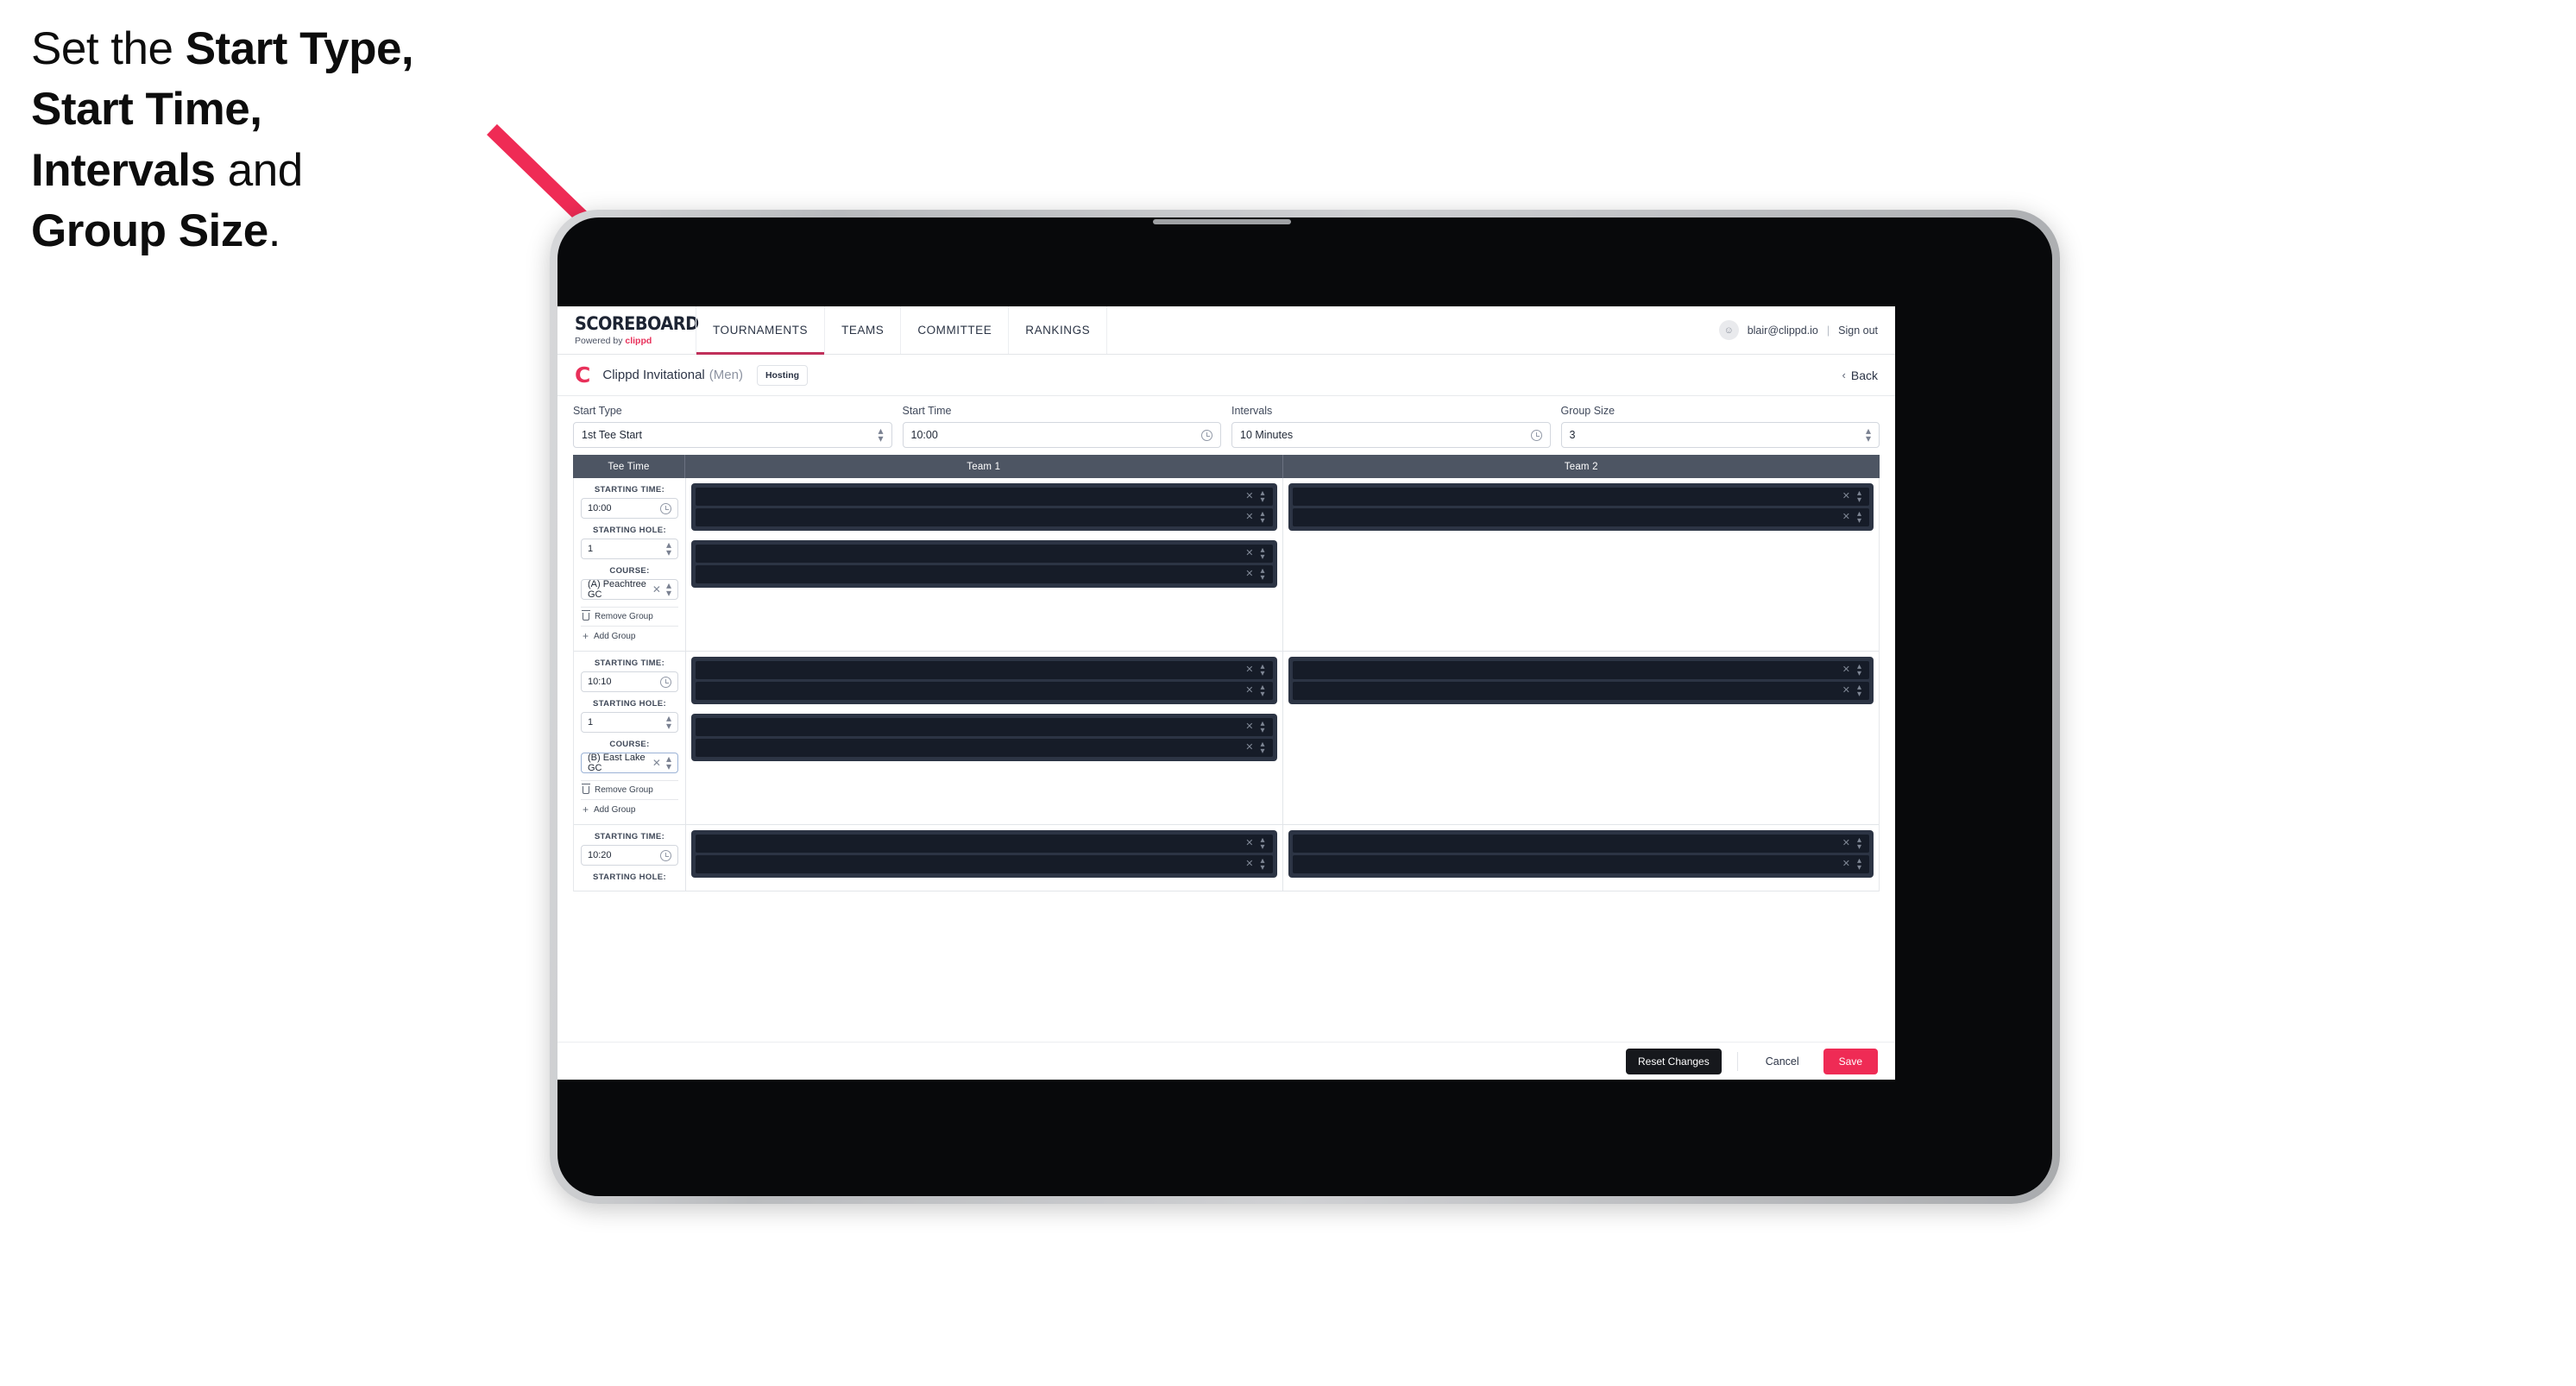 The image size is (2576, 1386). I want to click on logo-tagline-brand: clippd, so click(638, 341).